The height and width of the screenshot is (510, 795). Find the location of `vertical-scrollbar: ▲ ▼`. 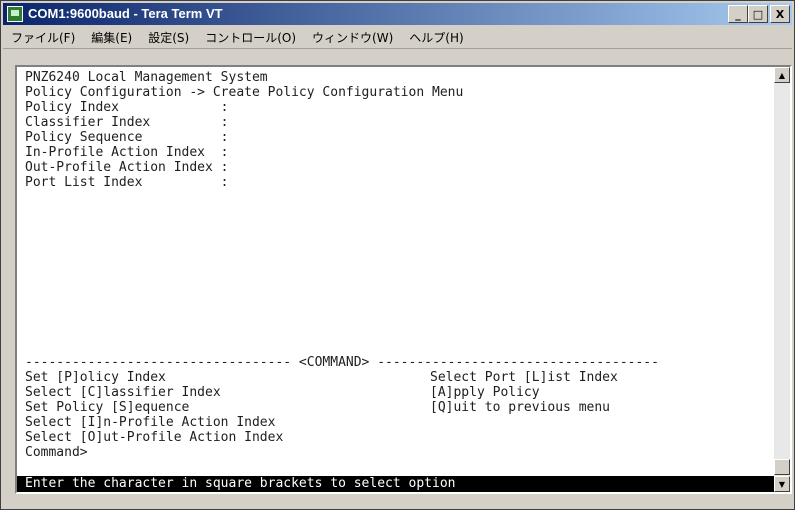

vertical-scrollbar: ▲ ▼ is located at coordinates (782, 279).